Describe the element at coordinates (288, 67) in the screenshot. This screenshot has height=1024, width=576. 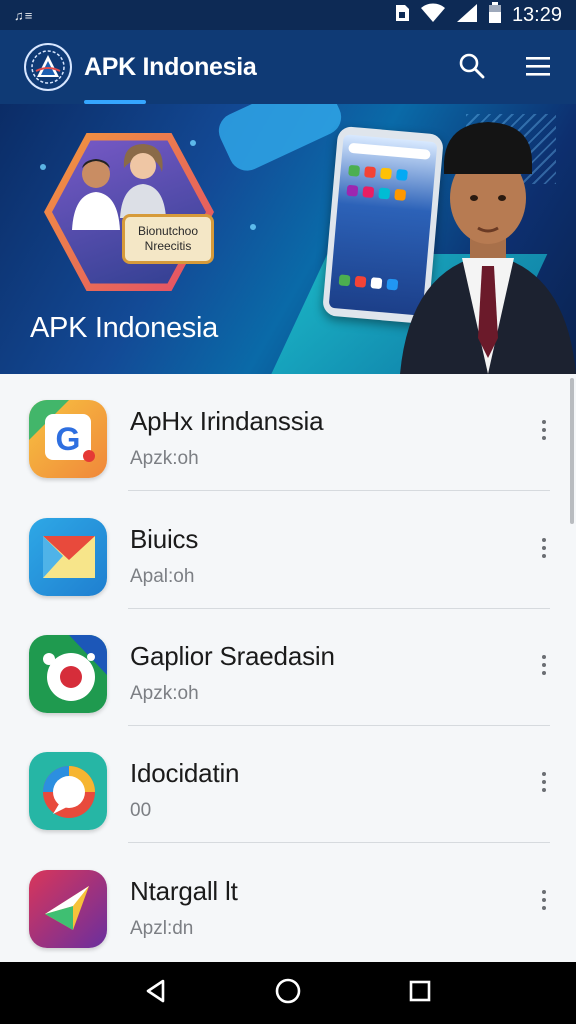
I see `app-bar: APK Indonesia` at that location.